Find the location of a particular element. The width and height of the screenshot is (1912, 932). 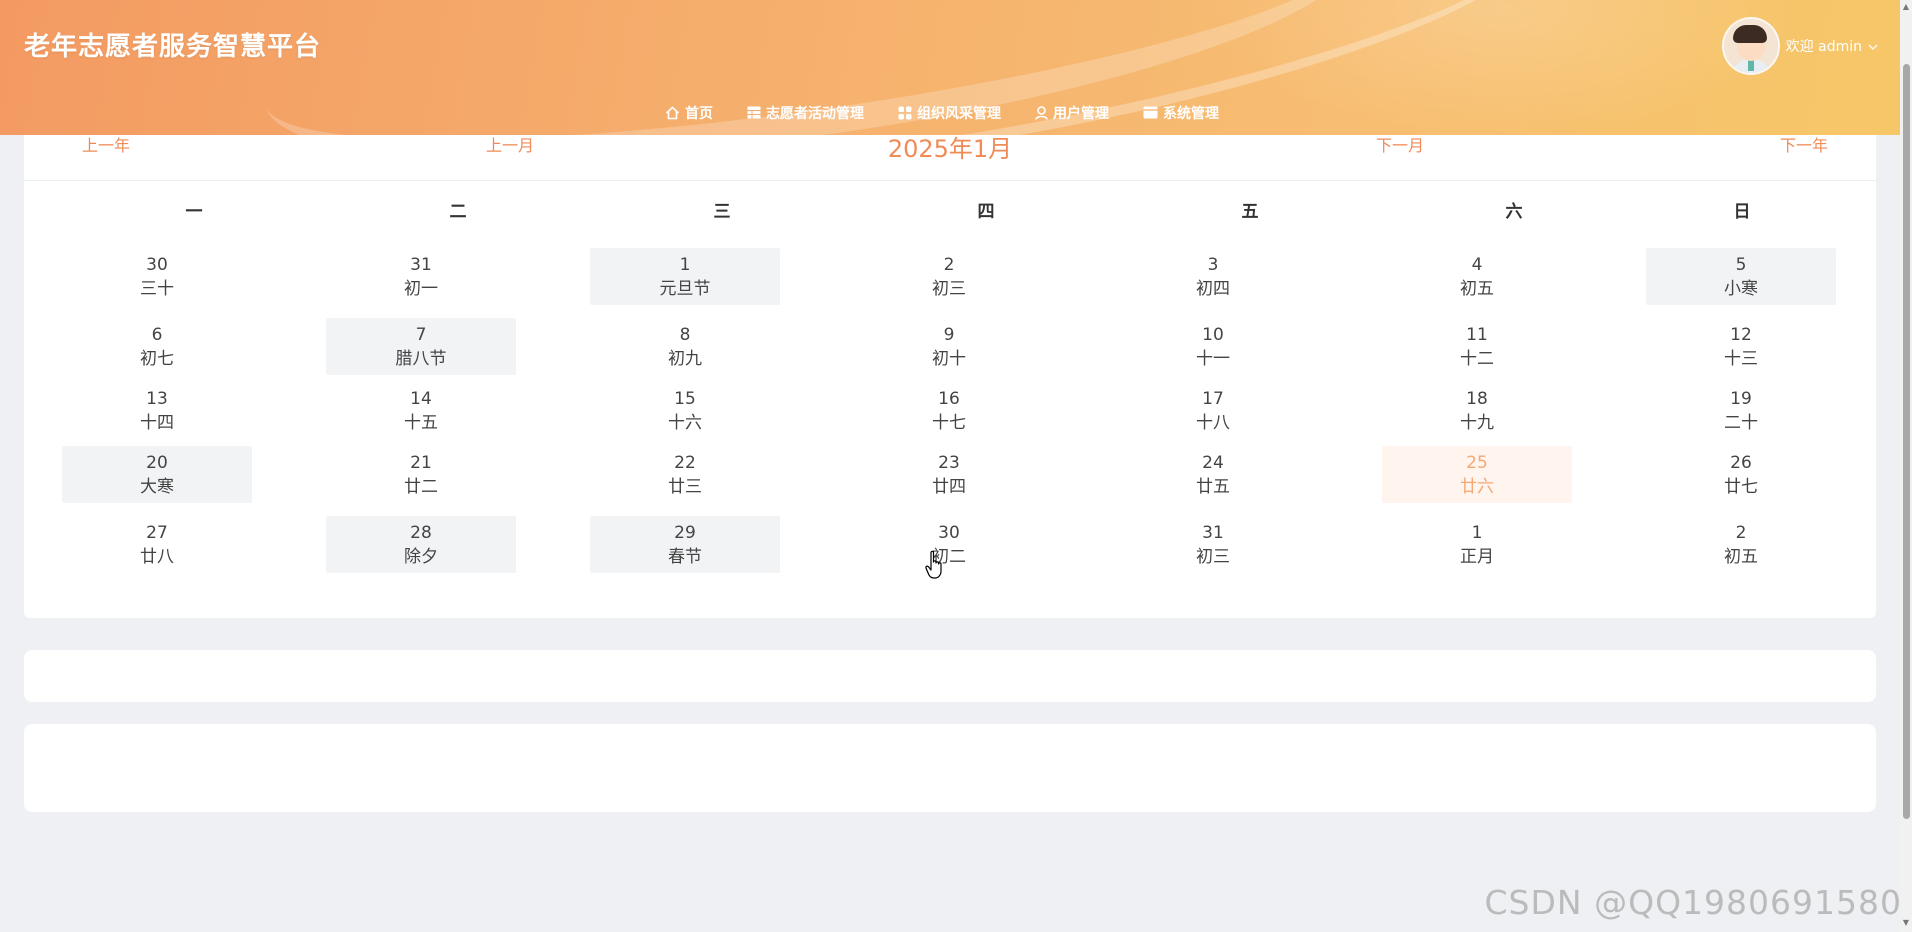

calendar-day: 30 三十 is located at coordinates (157, 276).